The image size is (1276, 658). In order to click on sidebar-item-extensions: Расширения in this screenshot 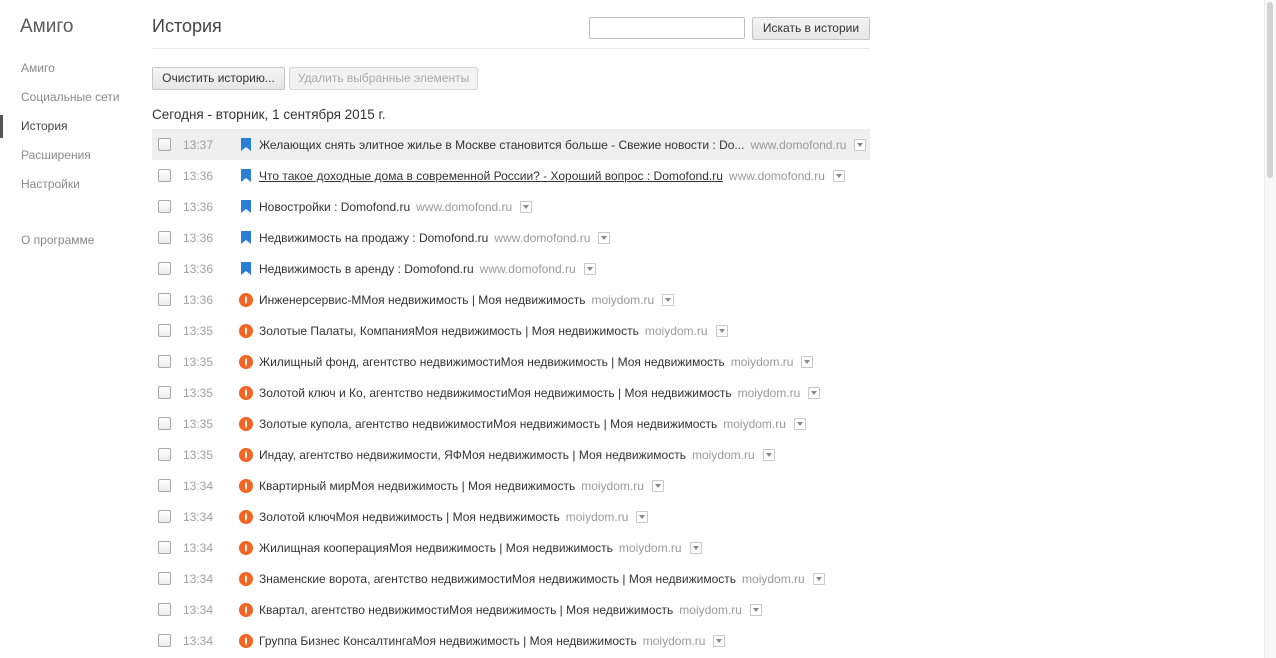, I will do `click(56, 155)`.